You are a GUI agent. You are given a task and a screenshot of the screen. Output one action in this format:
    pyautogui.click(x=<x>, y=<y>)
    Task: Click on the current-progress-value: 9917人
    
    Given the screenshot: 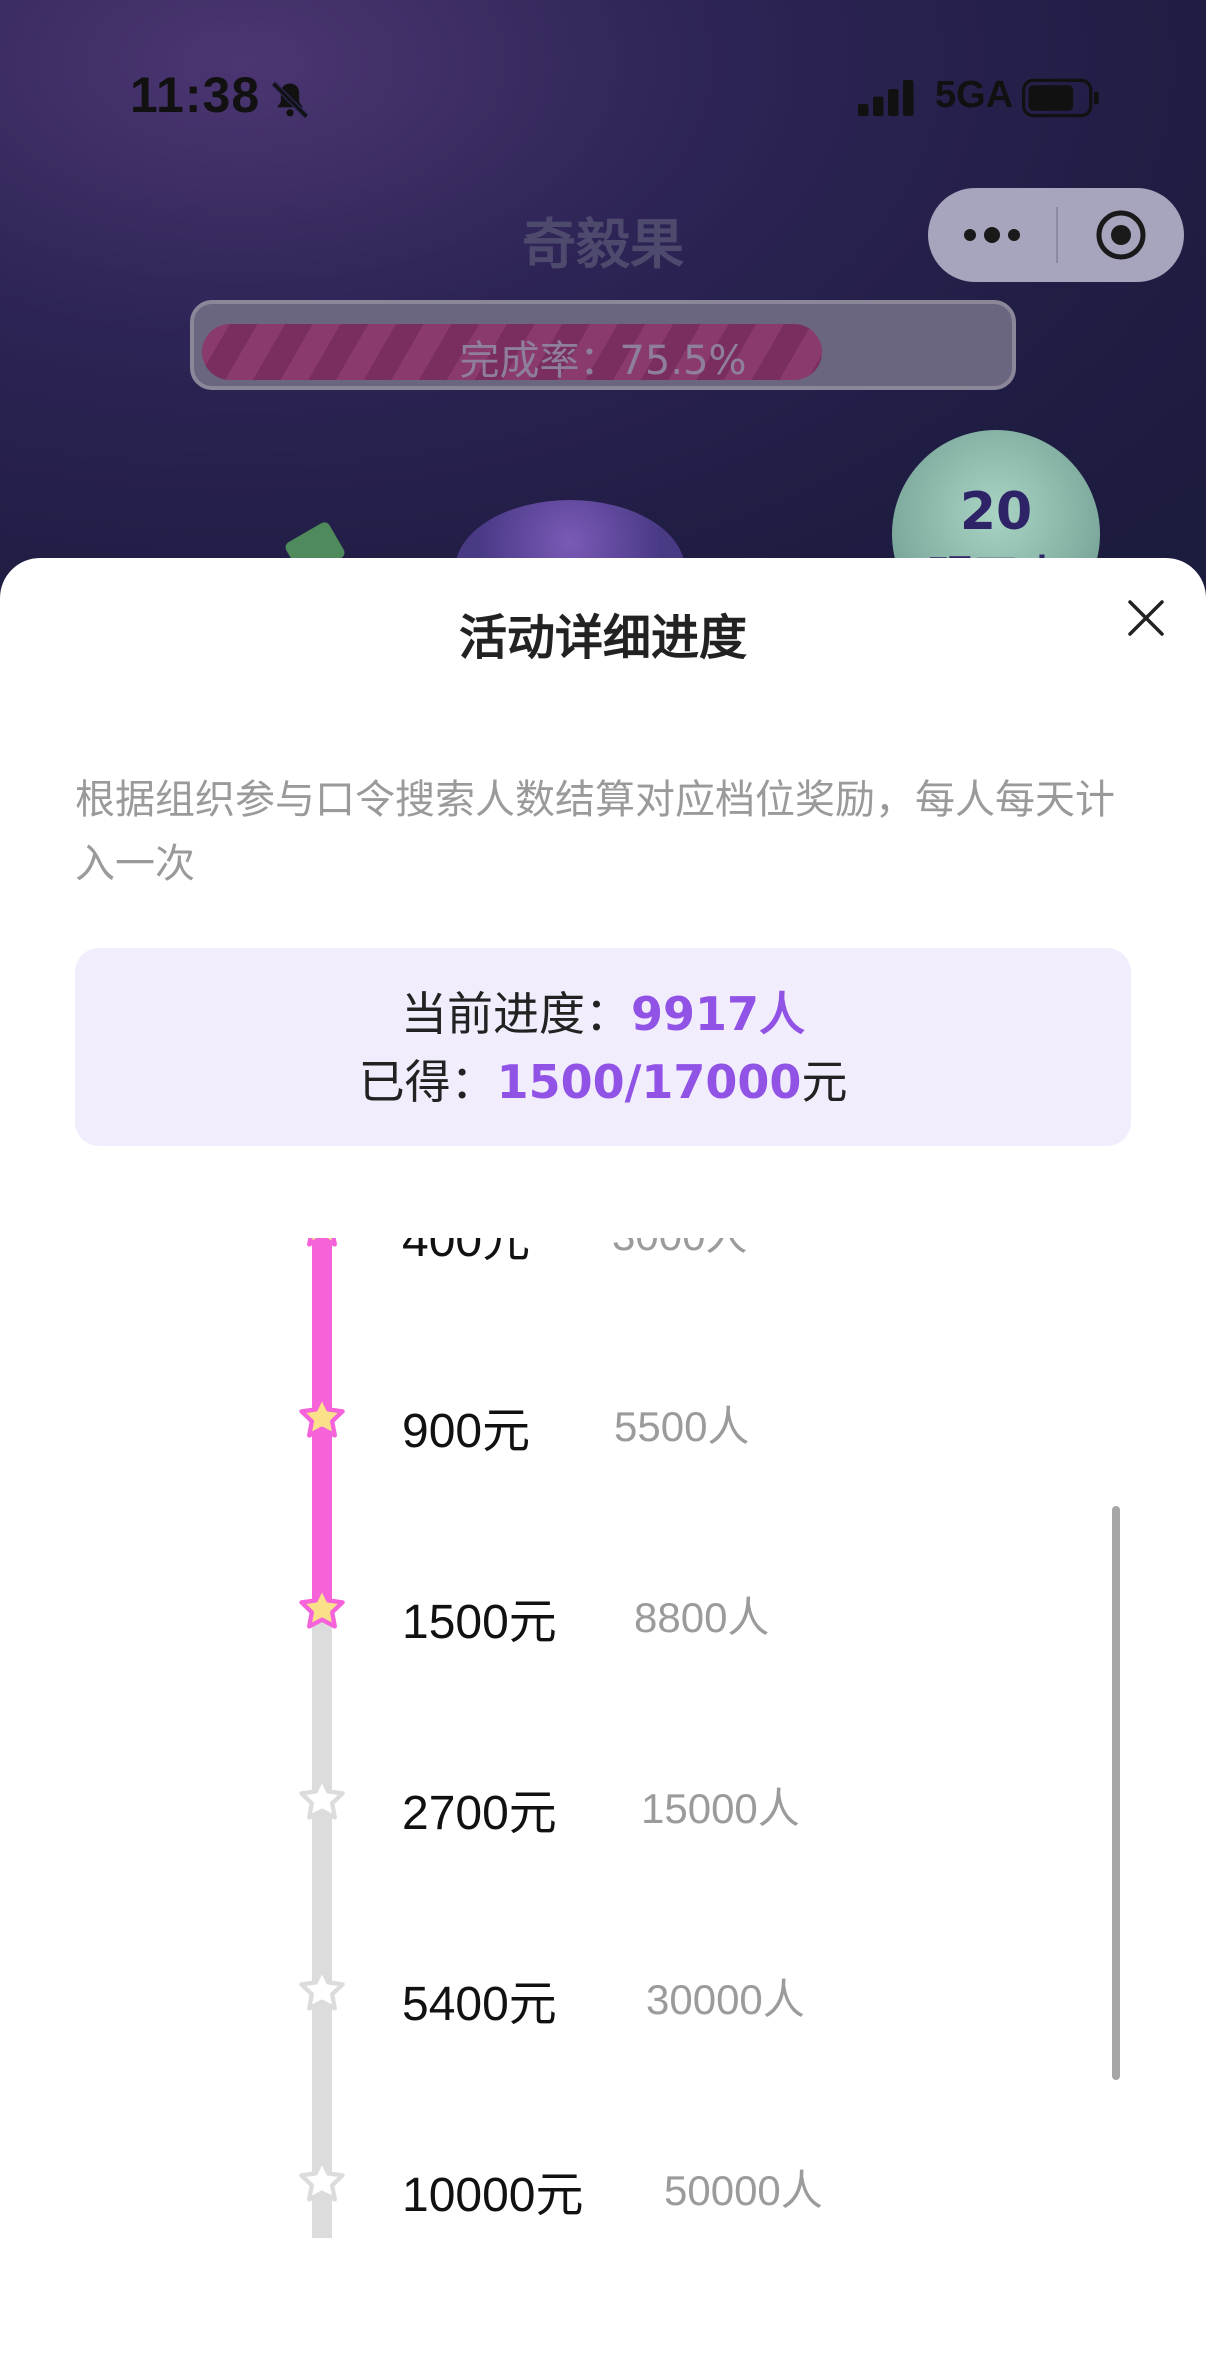 What is the action you would take?
    pyautogui.click(x=718, y=1014)
    